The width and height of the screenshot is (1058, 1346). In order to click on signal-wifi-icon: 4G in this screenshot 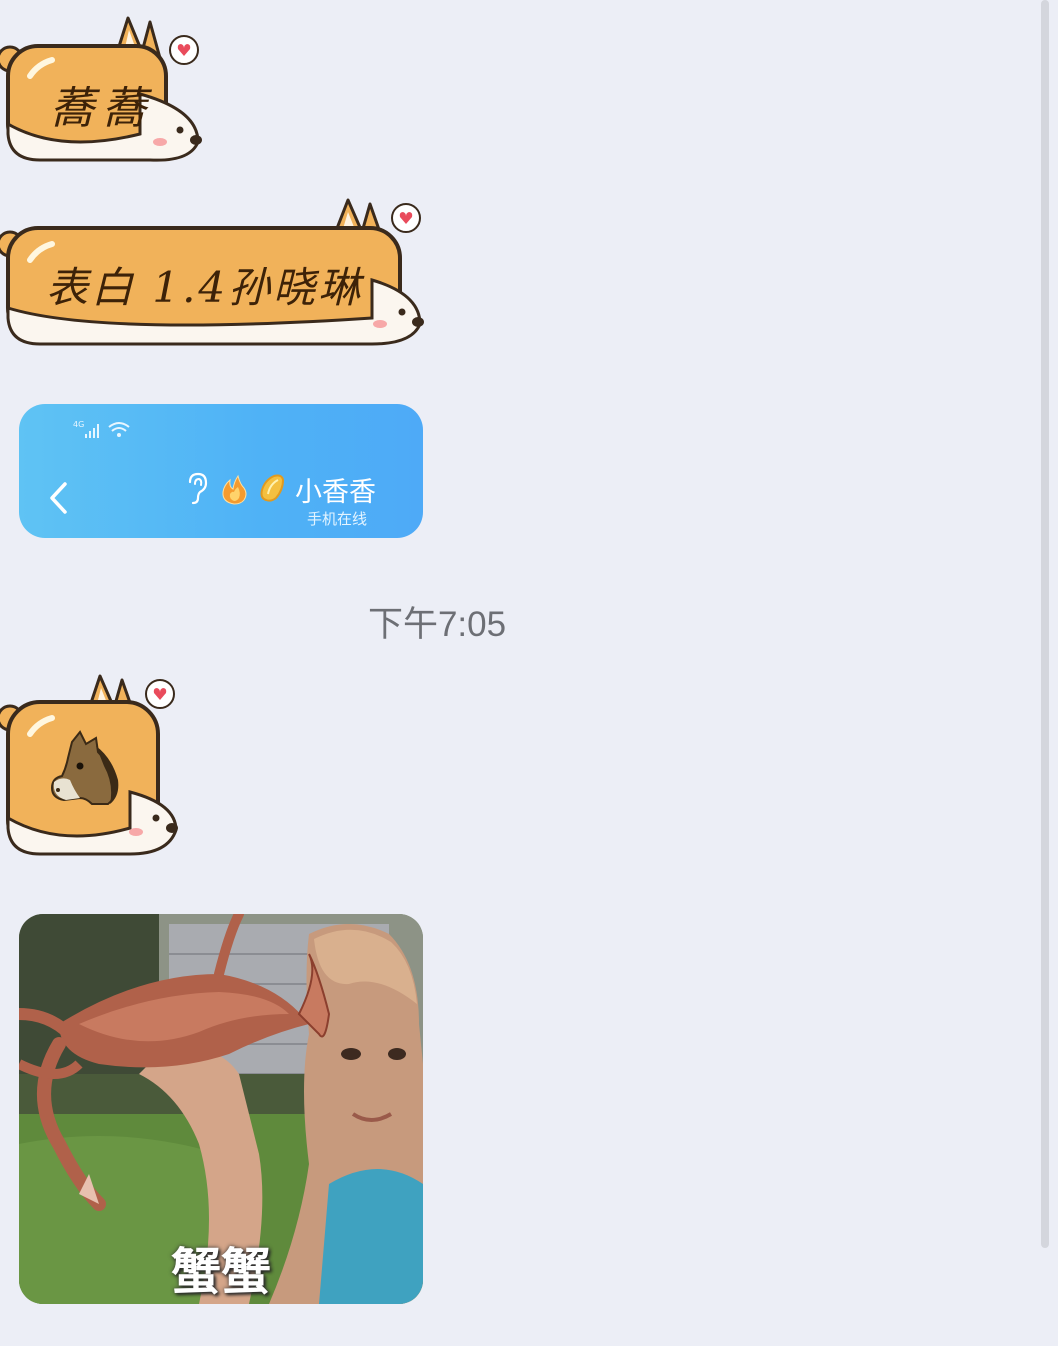, I will do `click(101, 429)`.